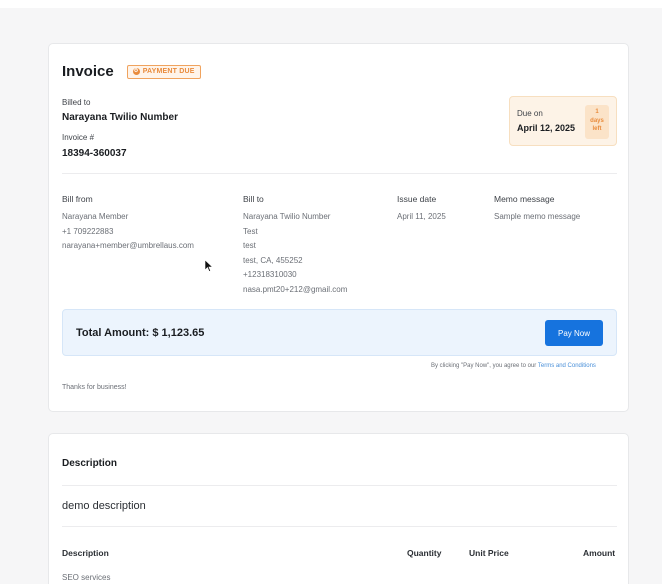 The height and width of the screenshot is (584, 662). I want to click on due-label: Due on, so click(530, 113).